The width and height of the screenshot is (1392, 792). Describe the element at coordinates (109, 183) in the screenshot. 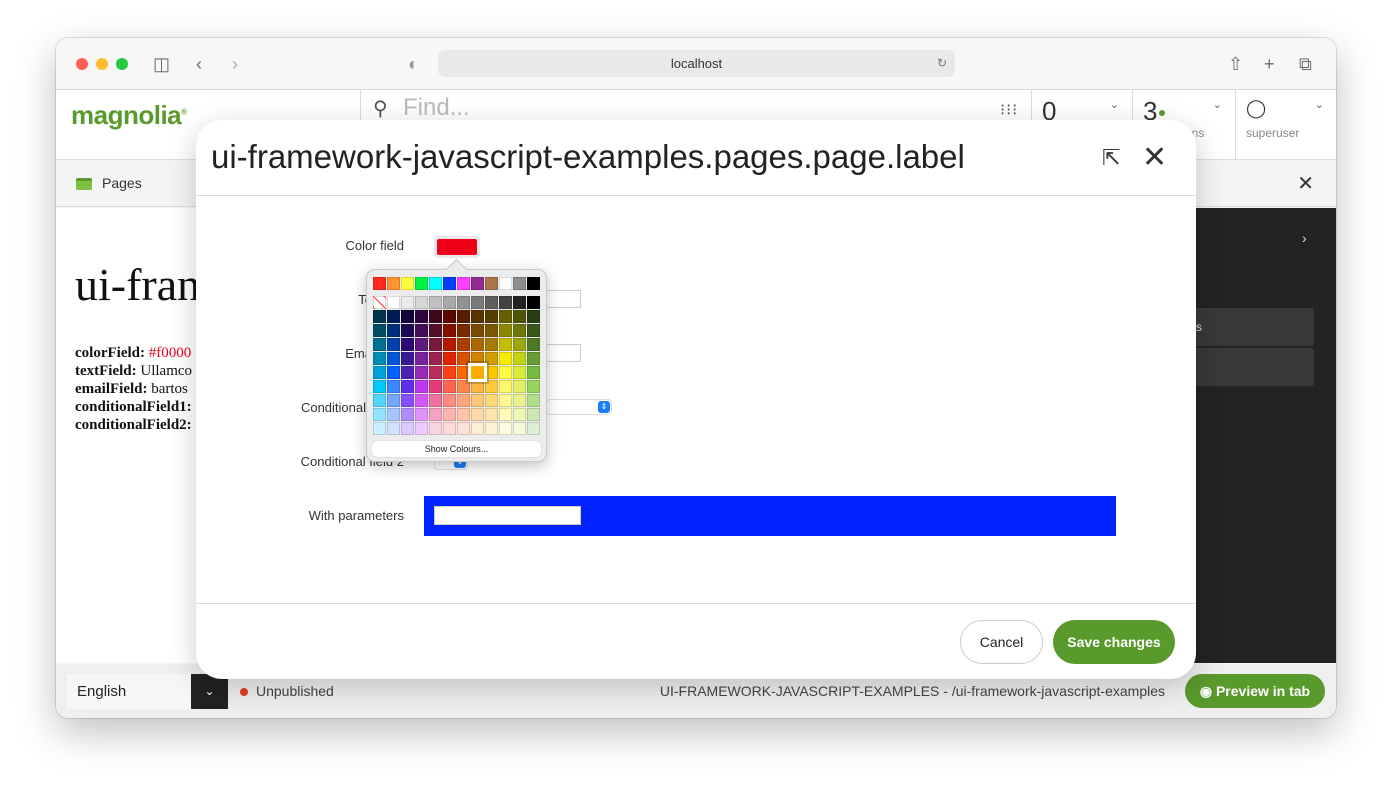

I see `tab-pages: Pages` at that location.